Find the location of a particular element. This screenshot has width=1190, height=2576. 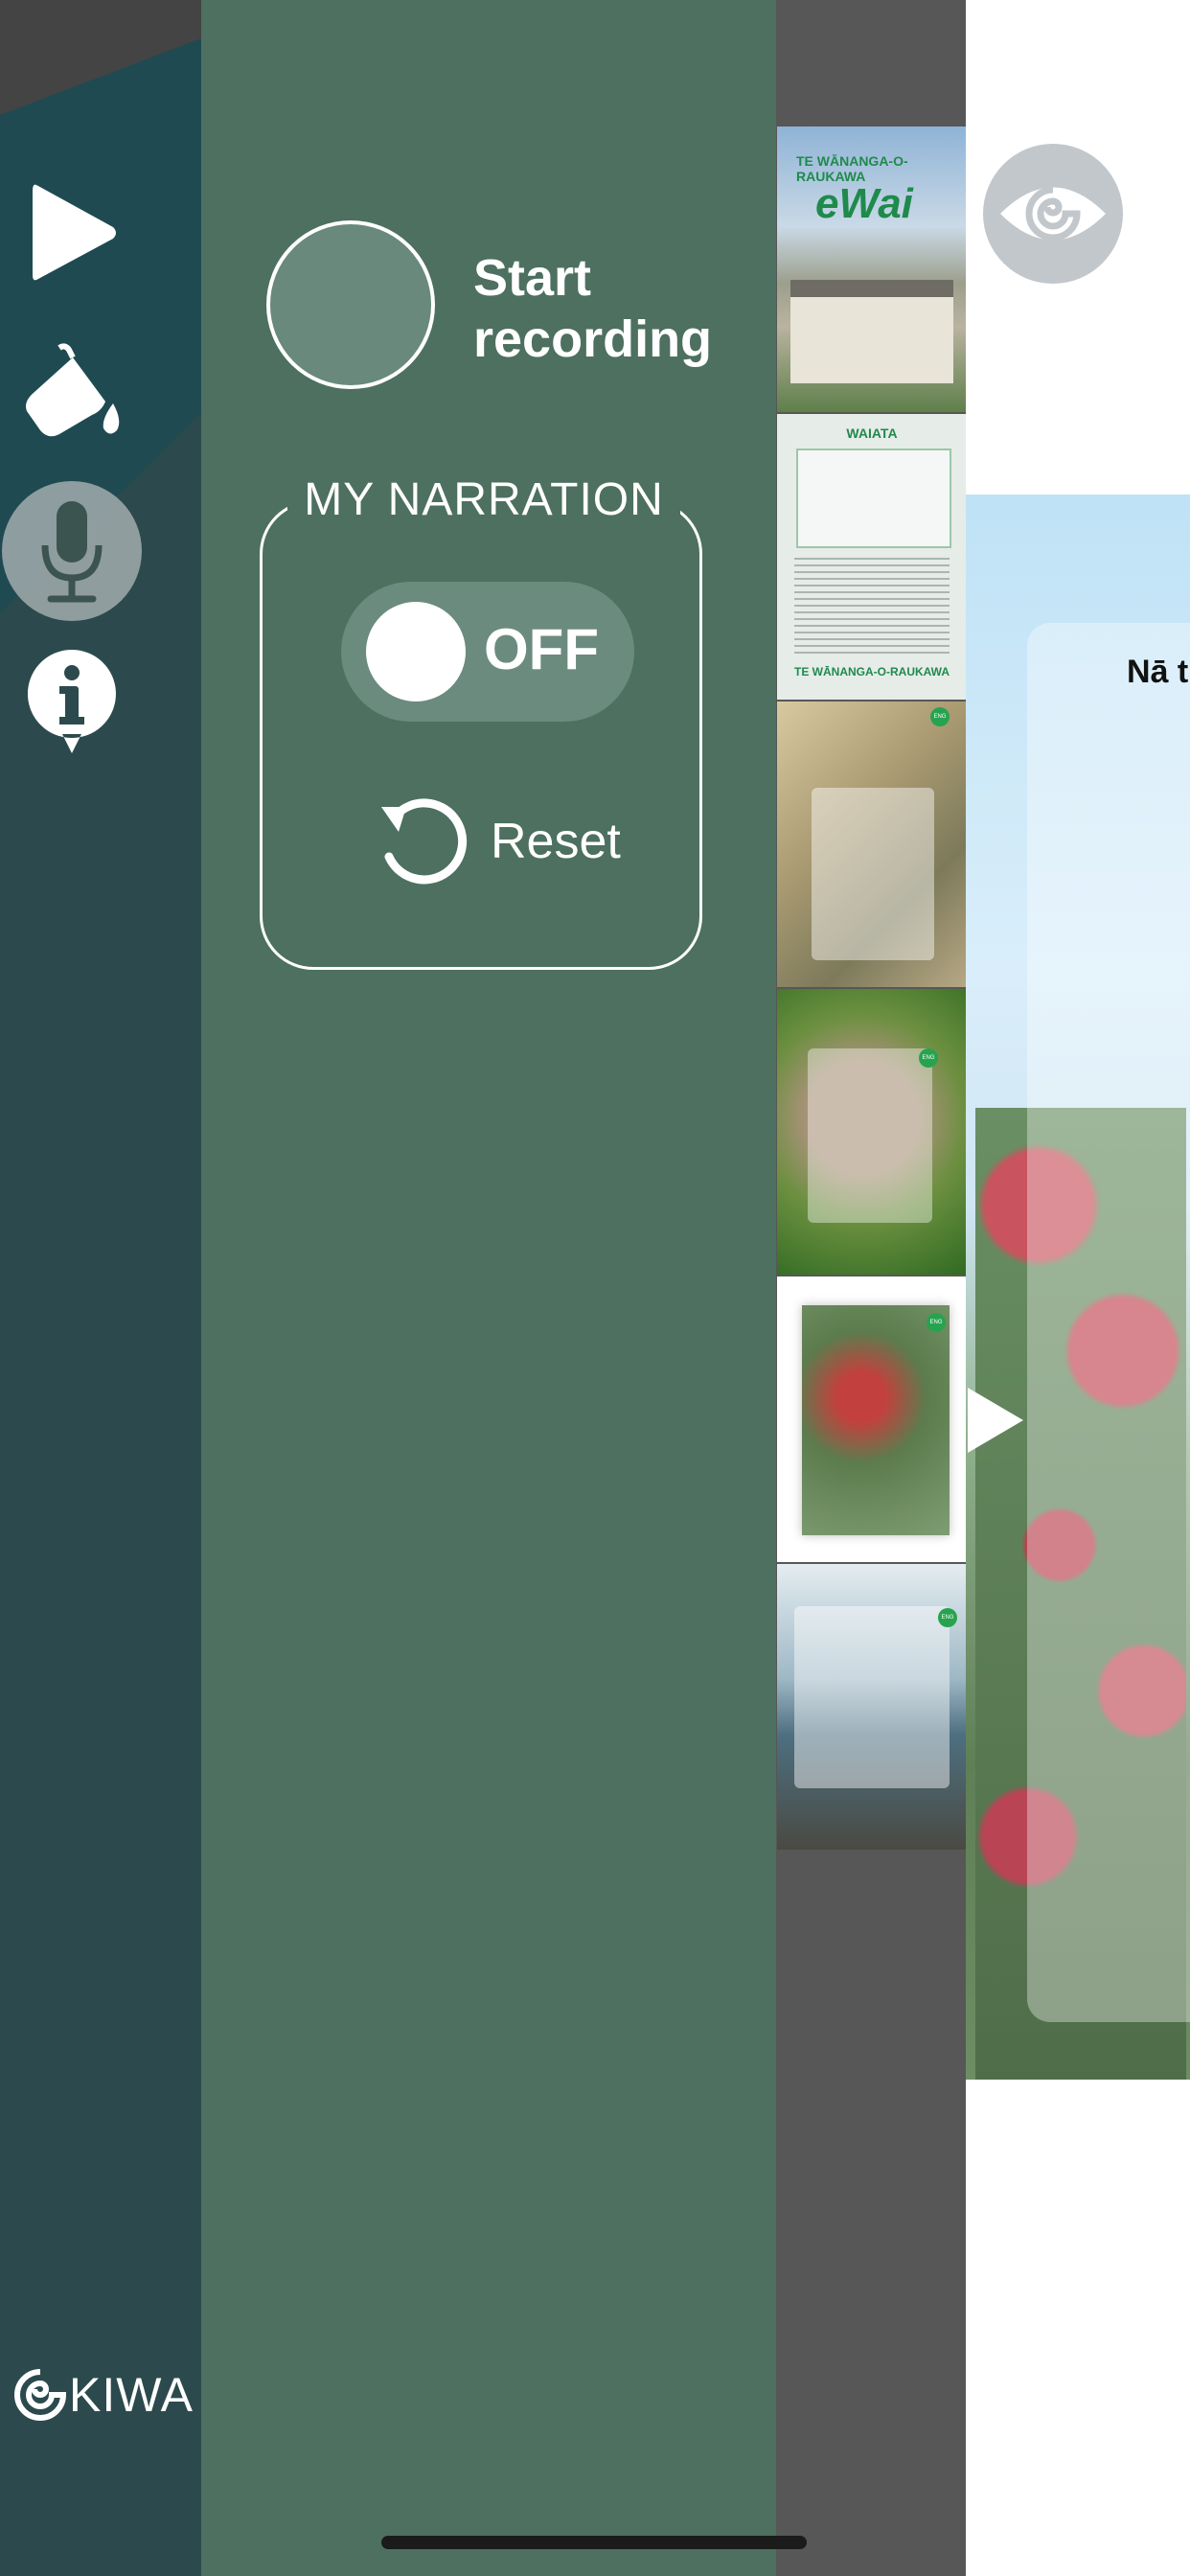

home-indicator is located at coordinates (594, 2542).